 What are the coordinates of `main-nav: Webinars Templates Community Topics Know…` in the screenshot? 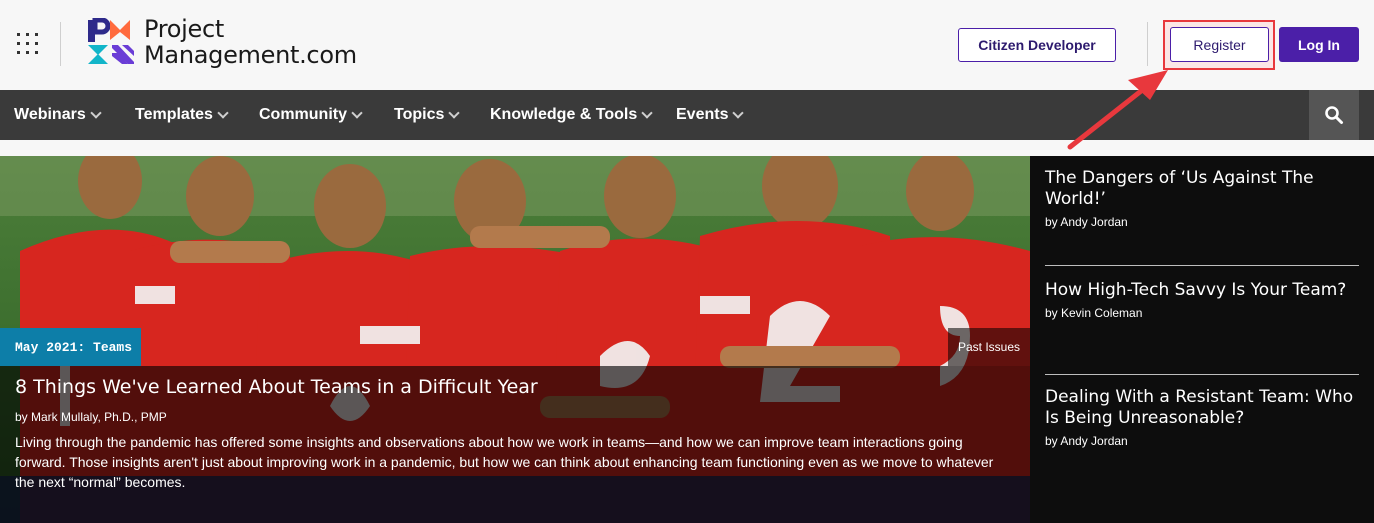 It's located at (687, 115).